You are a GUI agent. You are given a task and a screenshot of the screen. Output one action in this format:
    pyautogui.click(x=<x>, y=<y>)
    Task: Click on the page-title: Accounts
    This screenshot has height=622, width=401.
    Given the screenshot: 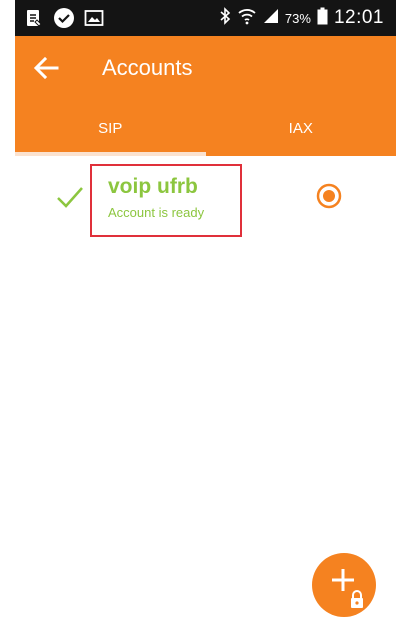 What is the action you would take?
    pyautogui.click(x=147, y=67)
    